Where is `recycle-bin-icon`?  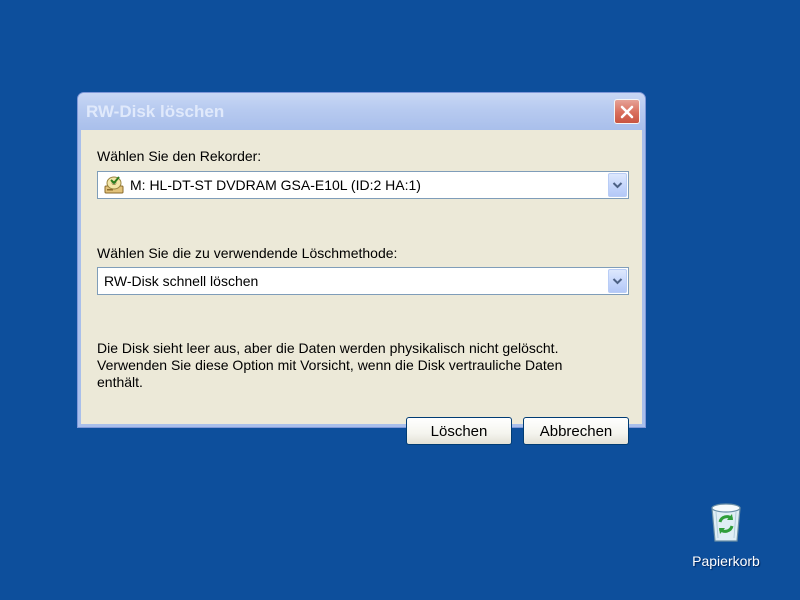
recycle-bin-icon is located at coordinates (726, 522).